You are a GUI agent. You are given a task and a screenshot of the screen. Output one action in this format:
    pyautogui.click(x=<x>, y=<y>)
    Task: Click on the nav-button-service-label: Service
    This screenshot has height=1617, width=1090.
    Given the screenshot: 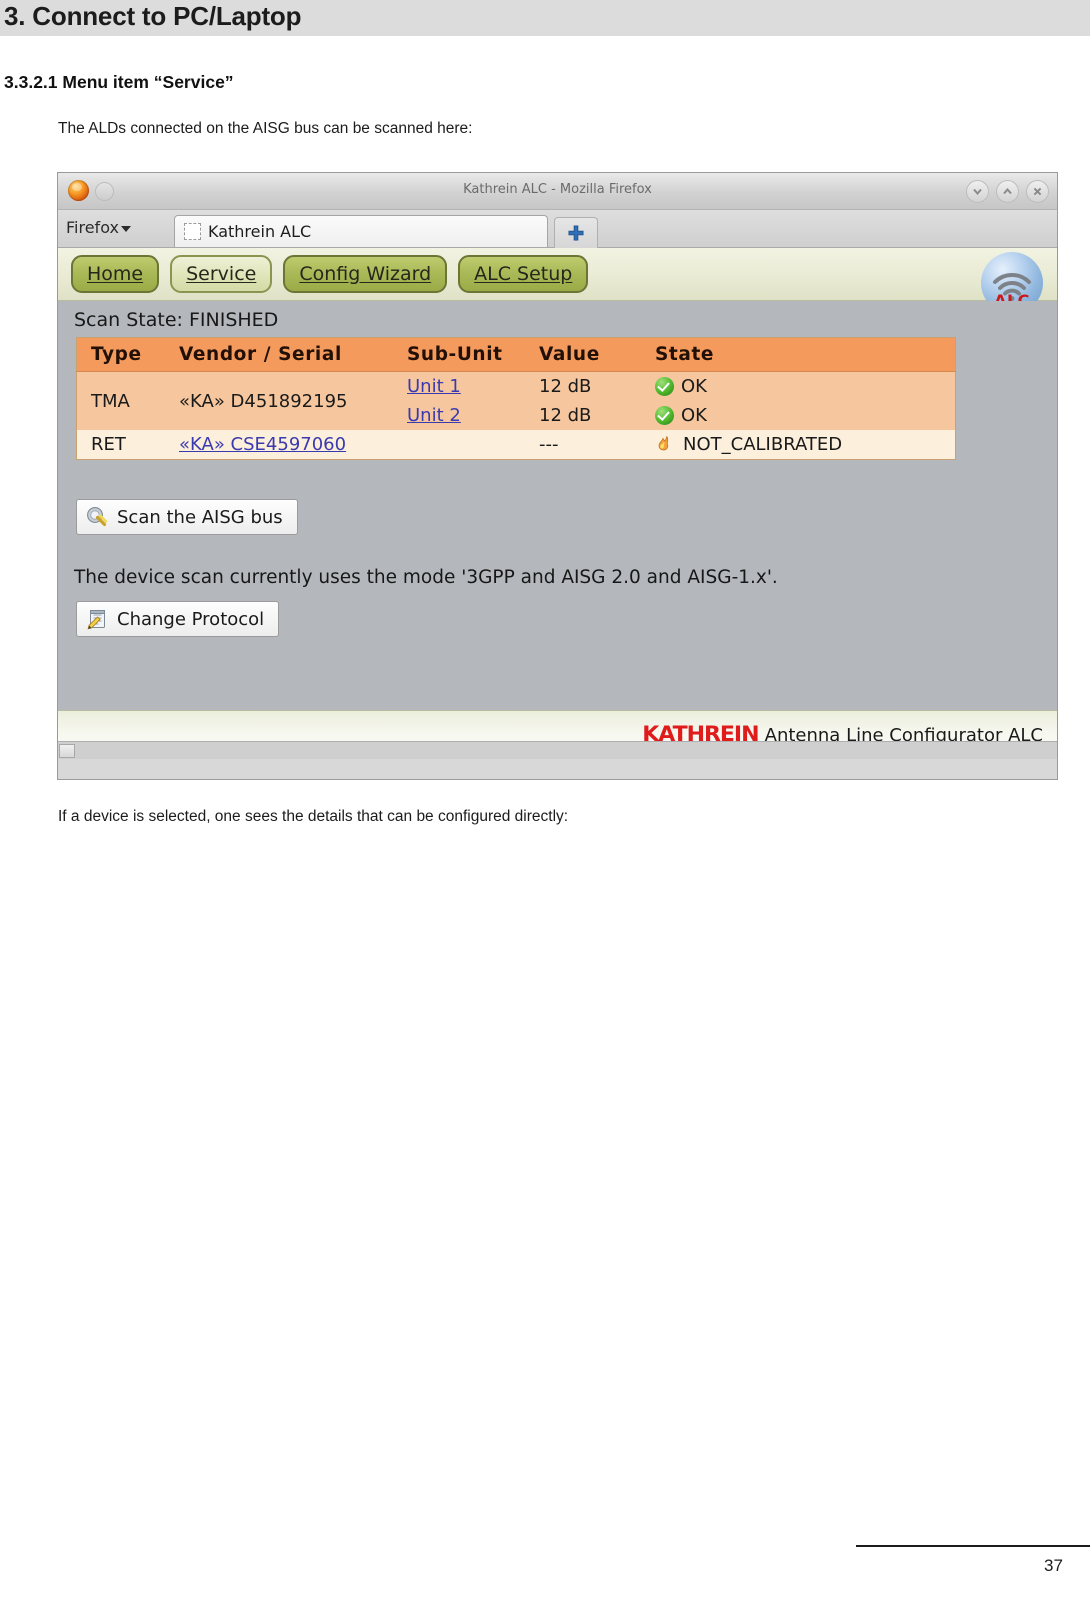 What is the action you would take?
    pyautogui.click(x=221, y=274)
    